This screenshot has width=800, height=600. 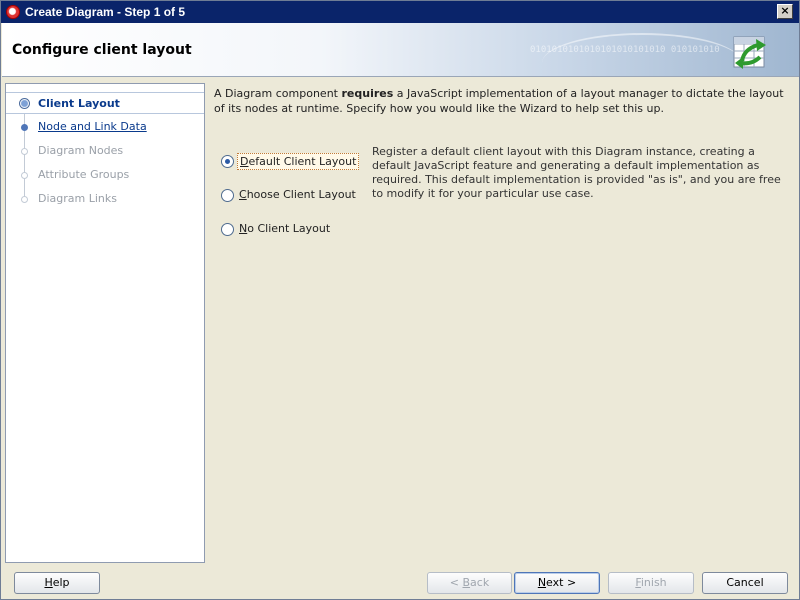 I want to click on step-attribute-groups: Attribute Groups, so click(x=105, y=175).